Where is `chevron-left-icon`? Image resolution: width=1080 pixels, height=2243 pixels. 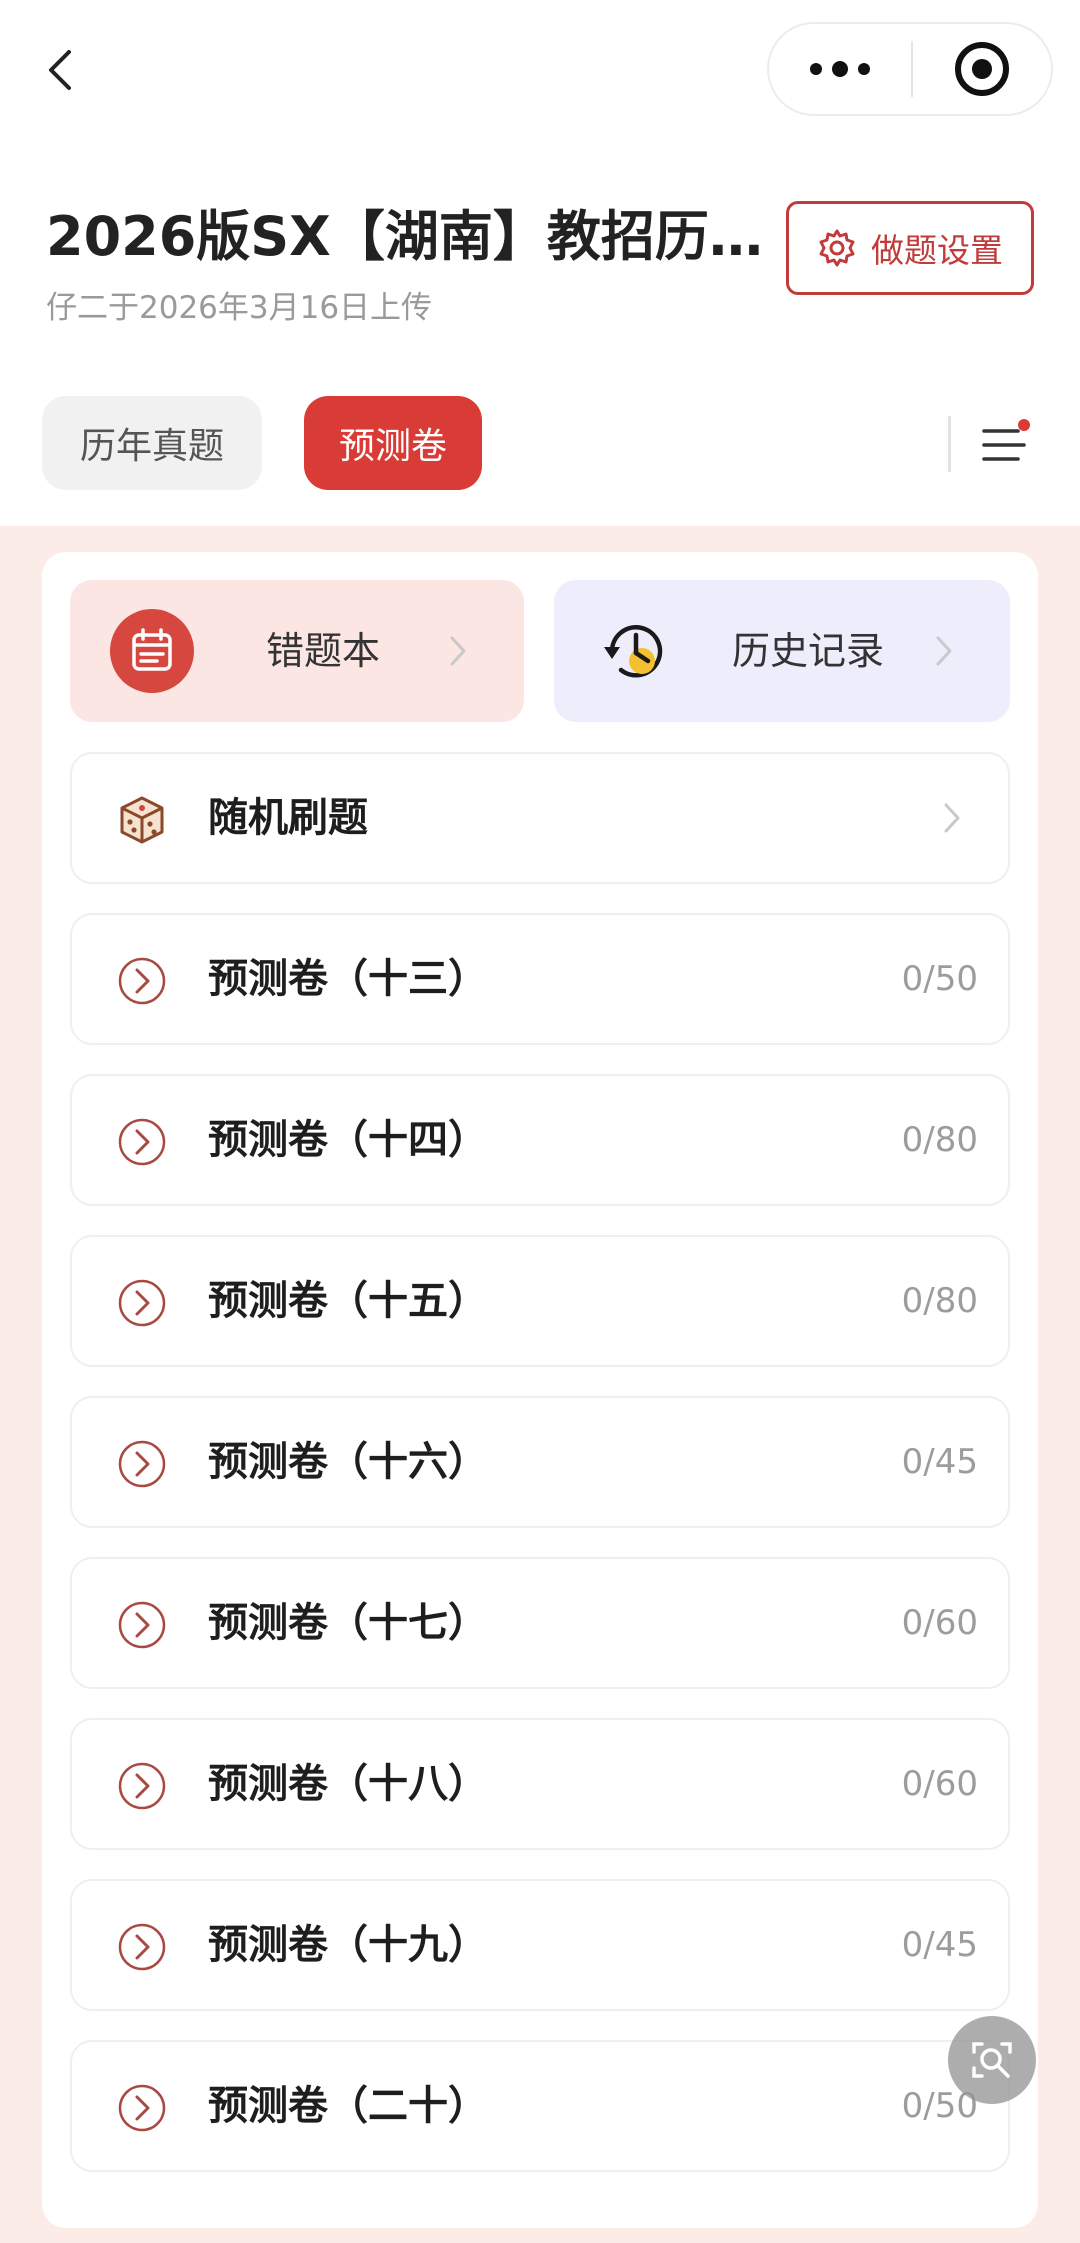 chevron-left-icon is located at coordinates (60, 70).